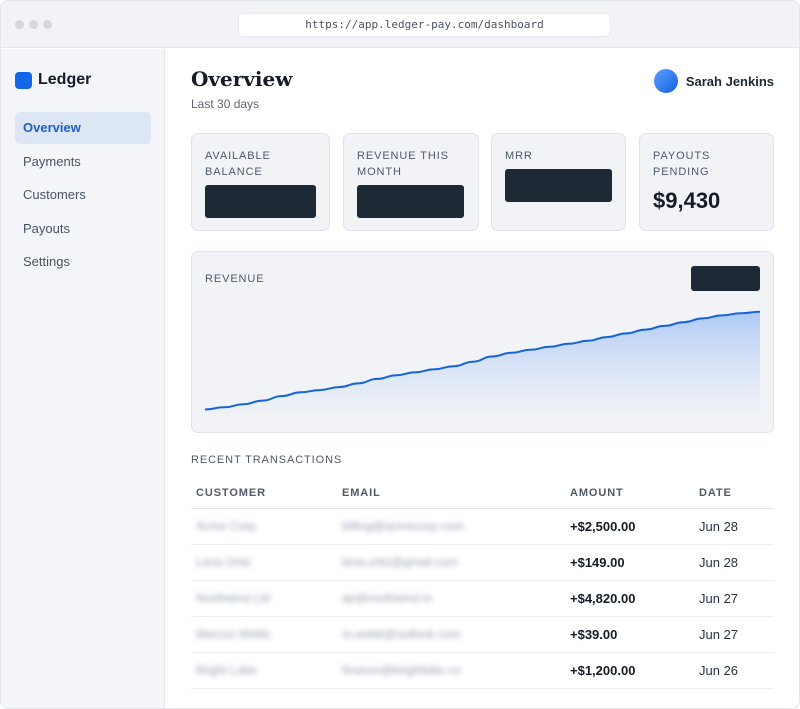 This screenshot has width=800, height=709. I want to click on browser-titlebar: https://app.ledger-pay.com/dashboard, so click(400, 24).